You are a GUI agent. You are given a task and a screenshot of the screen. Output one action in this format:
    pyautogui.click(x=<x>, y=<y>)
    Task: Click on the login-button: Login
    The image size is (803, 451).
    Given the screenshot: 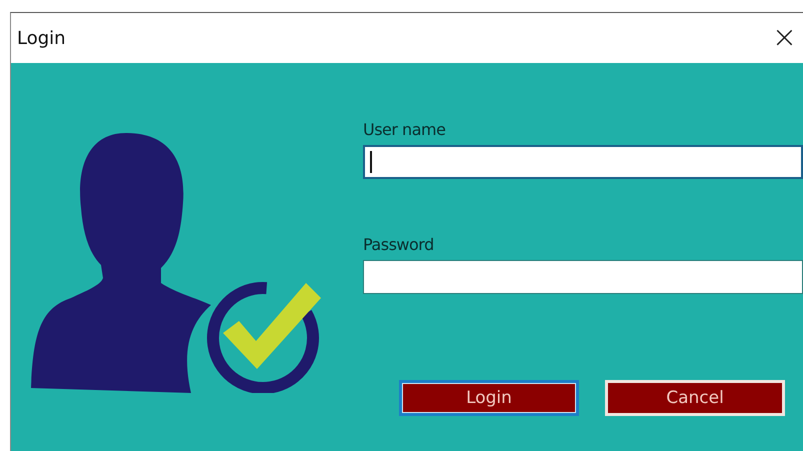 What is the action you would take?
    pyautogui.click(x=489, y=398)
    